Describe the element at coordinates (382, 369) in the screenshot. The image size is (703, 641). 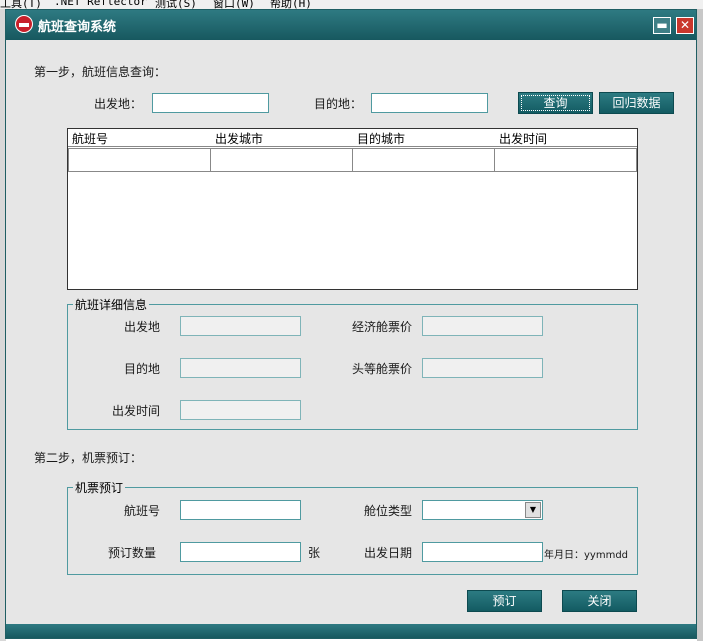
I see `first-class-price-label: 头等舱票价` at that location.